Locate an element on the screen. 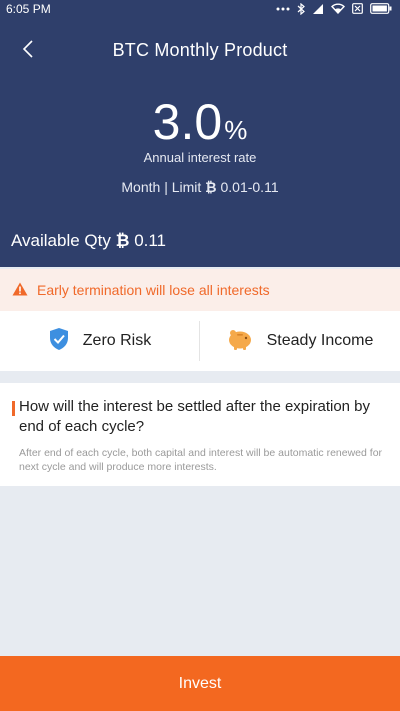  term-limit-line: Month | Limit ₿ 0.01-0.11 is located at coordinates (200, 187).